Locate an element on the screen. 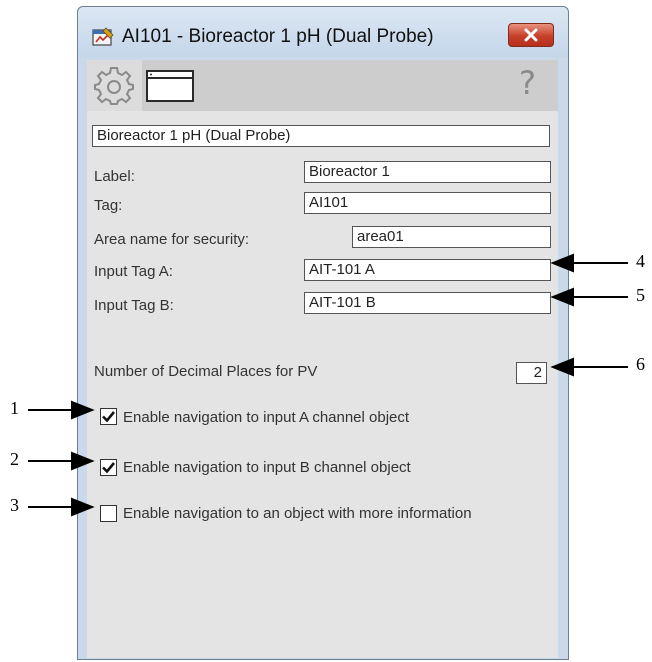 Image resolution: width=652 pixels, height=662 pixels. callout-4: 4 is located at coordinates (640, 261).